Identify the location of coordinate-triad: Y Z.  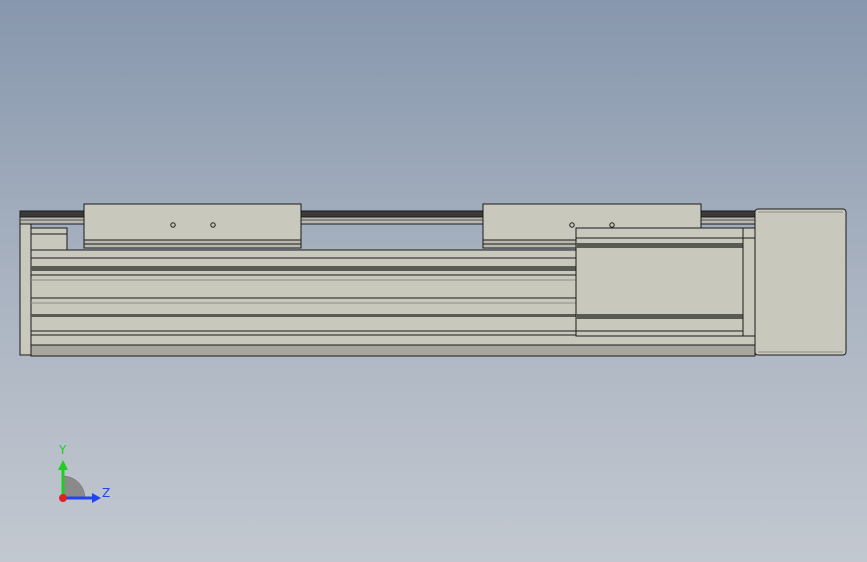
(84, 473).